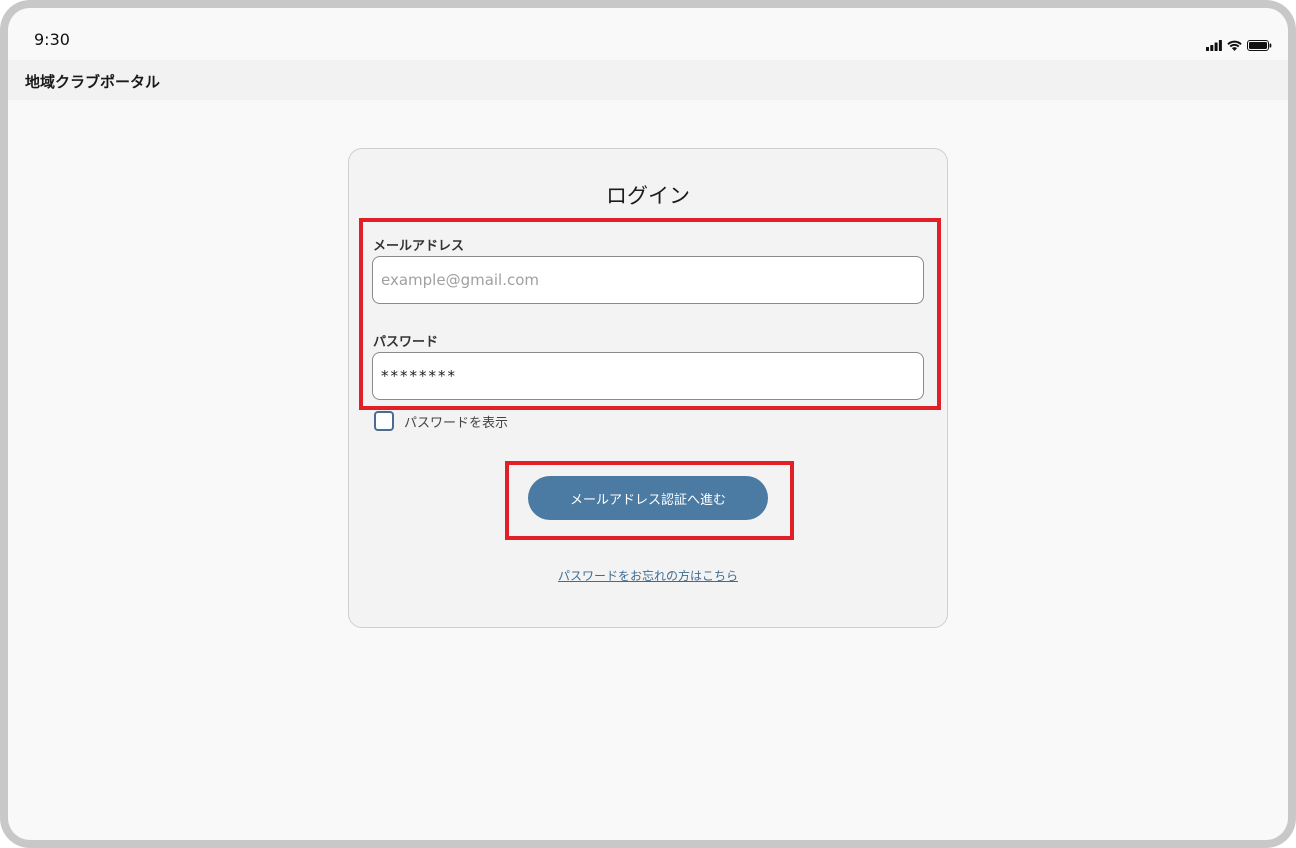  What do you see at coordinates (419, 246) in the screenshot?
I see `email-label: メールアドレス` at bounding box center [419, 246].